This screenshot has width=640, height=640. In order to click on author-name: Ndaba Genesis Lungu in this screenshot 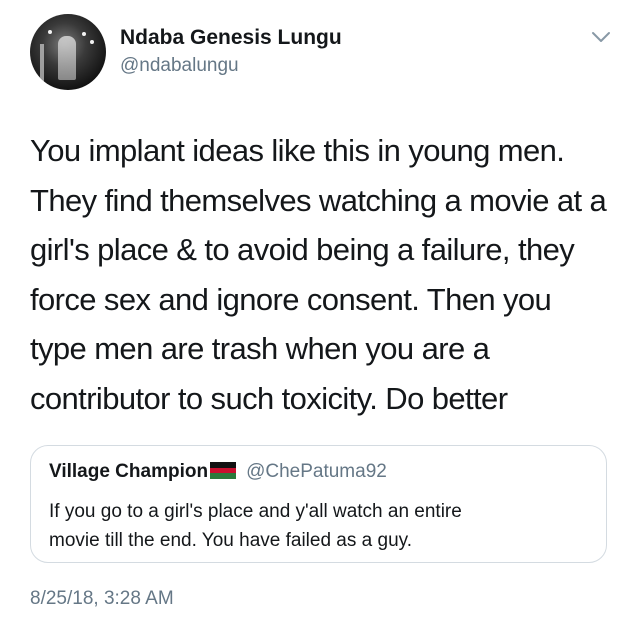, I will do `click(231, 38)`.